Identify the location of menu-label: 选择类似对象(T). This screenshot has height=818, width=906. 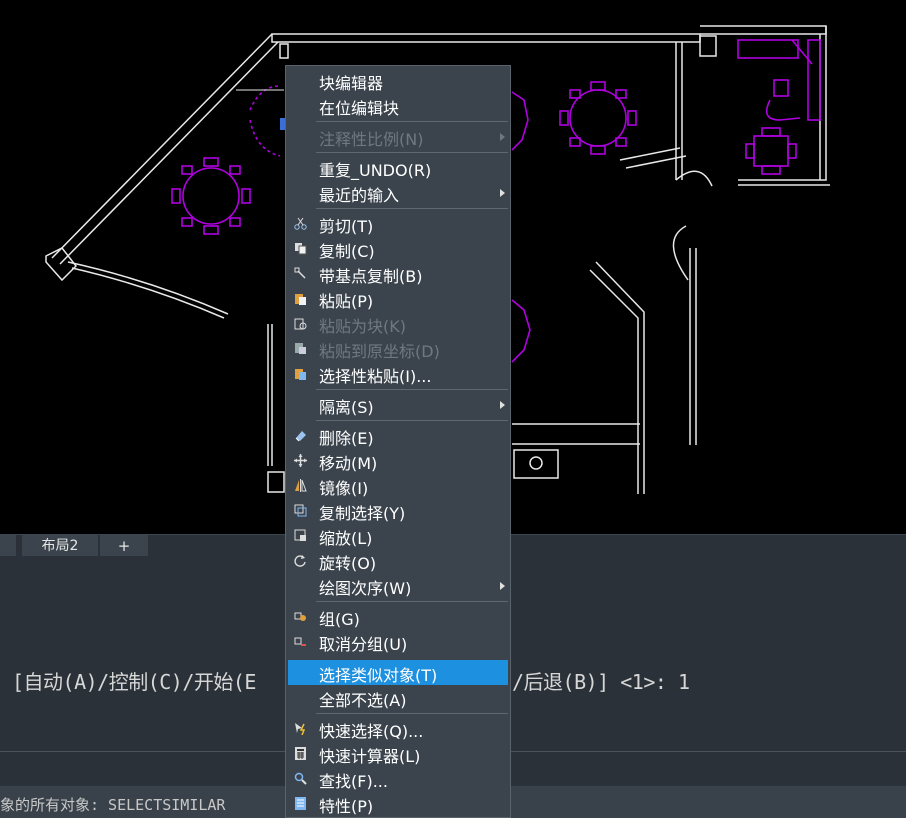
(378, 675).